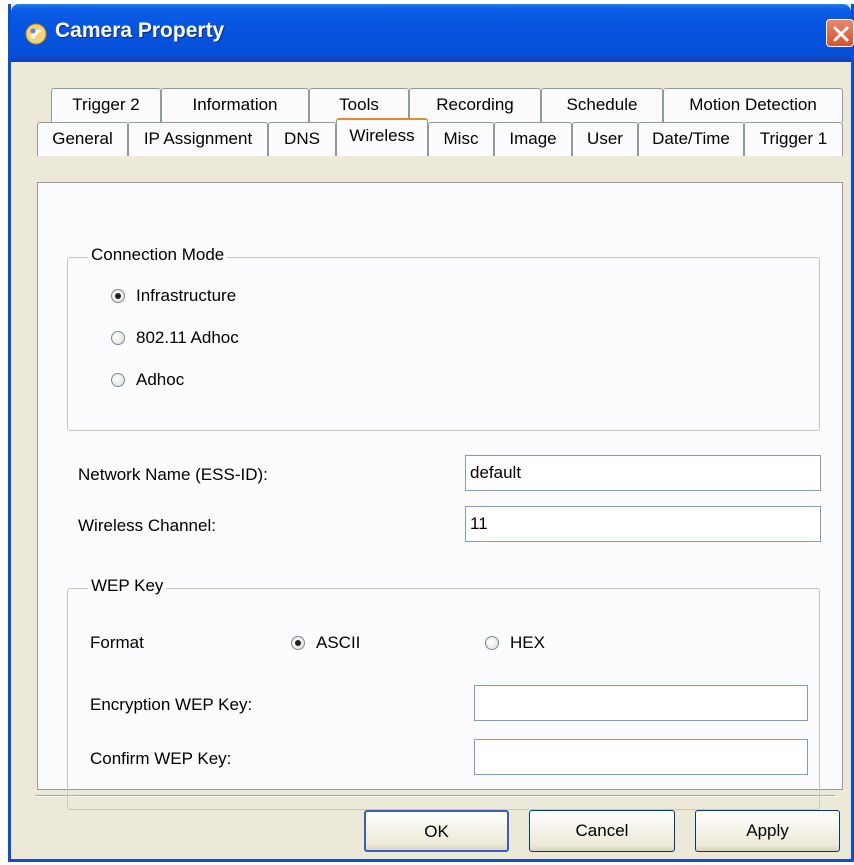  I want to click on tab-ip-assignment: IP Assignment, so click(198, 139).